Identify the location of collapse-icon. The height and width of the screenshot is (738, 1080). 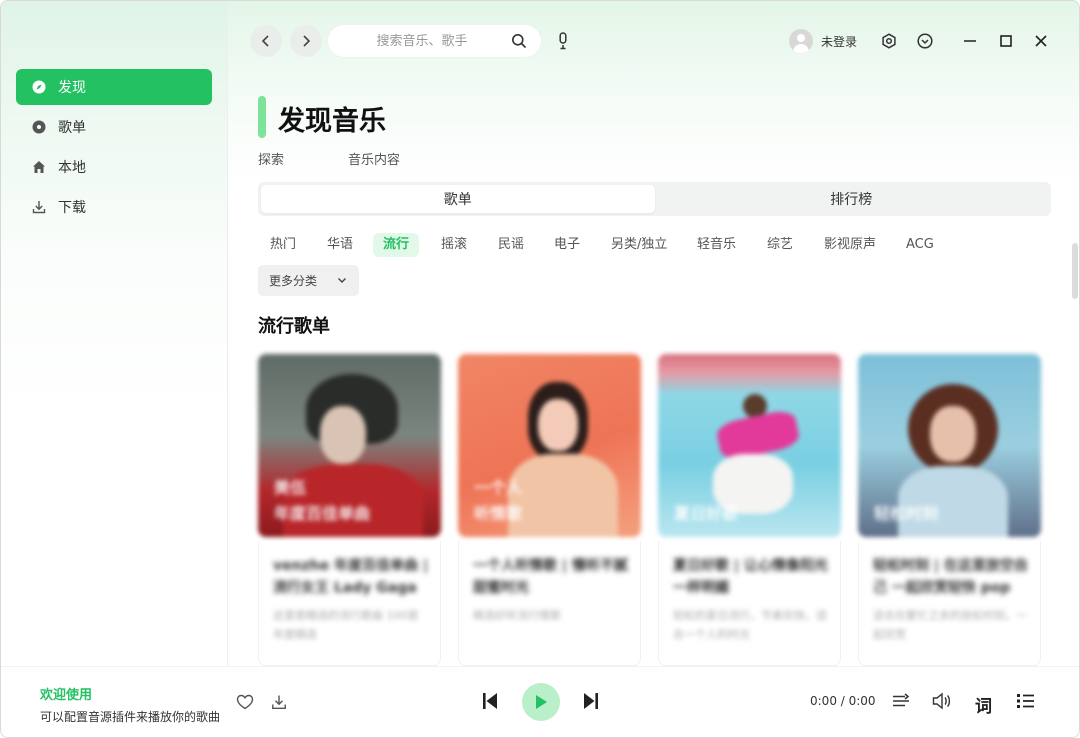
(925, 41).